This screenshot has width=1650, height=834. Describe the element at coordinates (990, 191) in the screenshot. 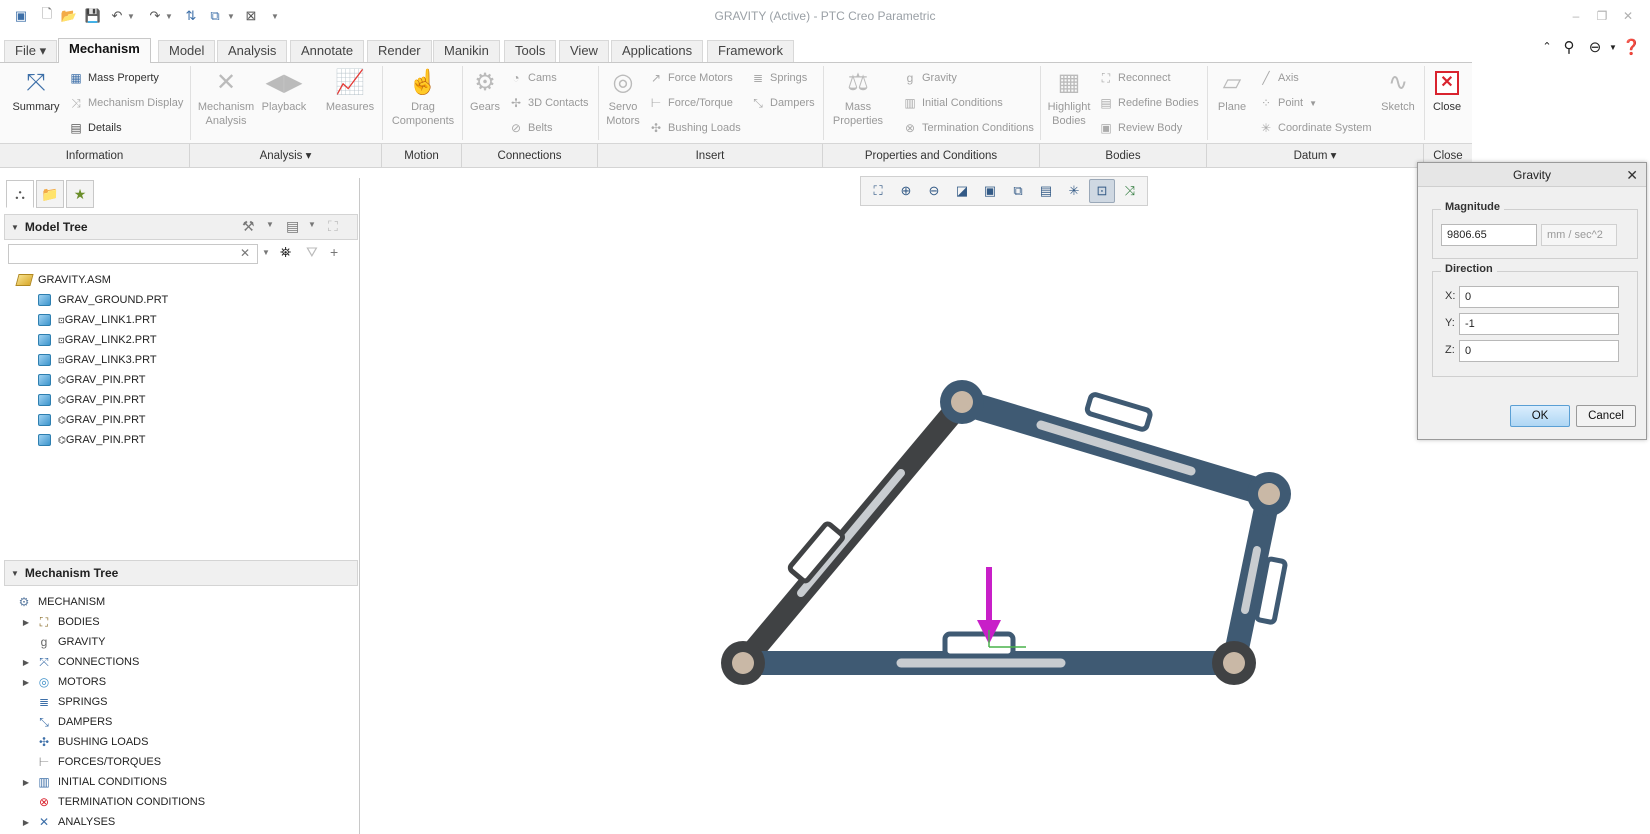

I see `display-style-icon: ▣` at that location.